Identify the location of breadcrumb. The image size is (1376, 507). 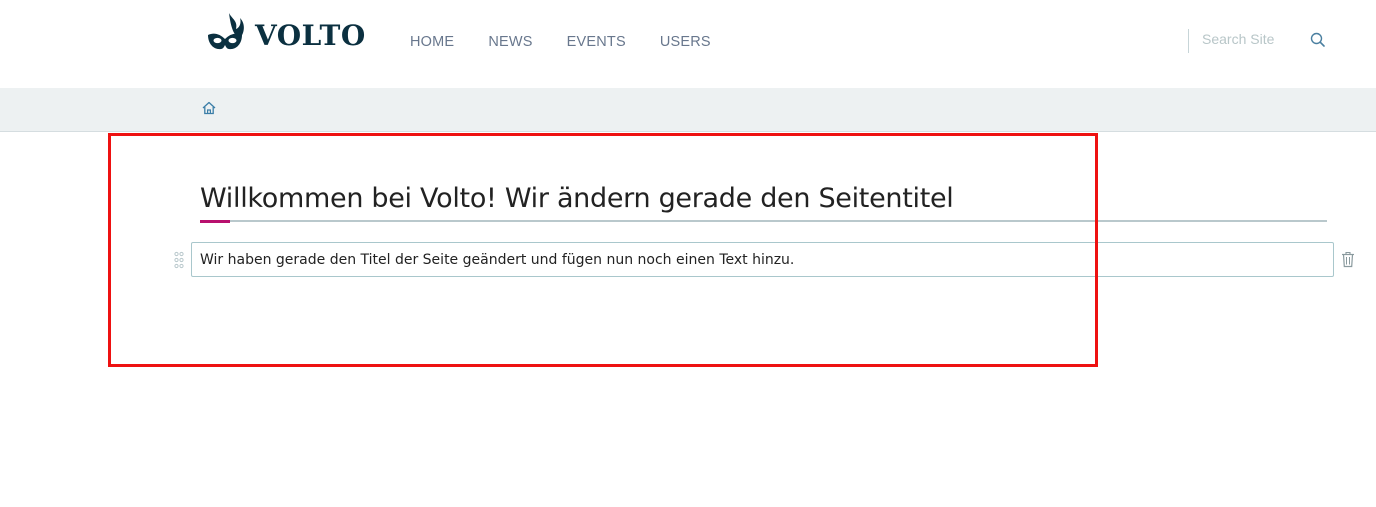
(688, 110).